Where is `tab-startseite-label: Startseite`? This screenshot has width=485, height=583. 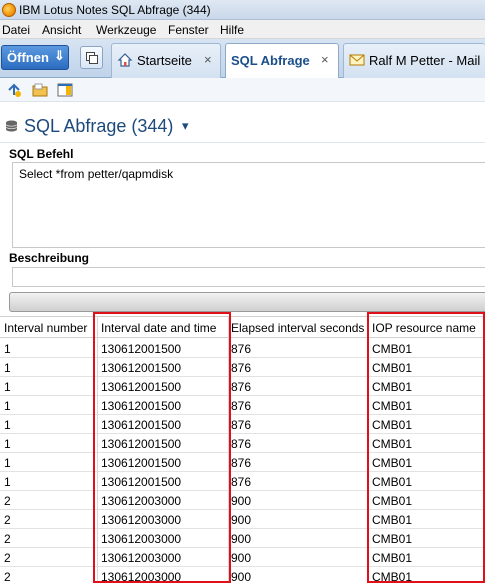
tab-startseite-label: Startseite is located at coordinates (164, 60).